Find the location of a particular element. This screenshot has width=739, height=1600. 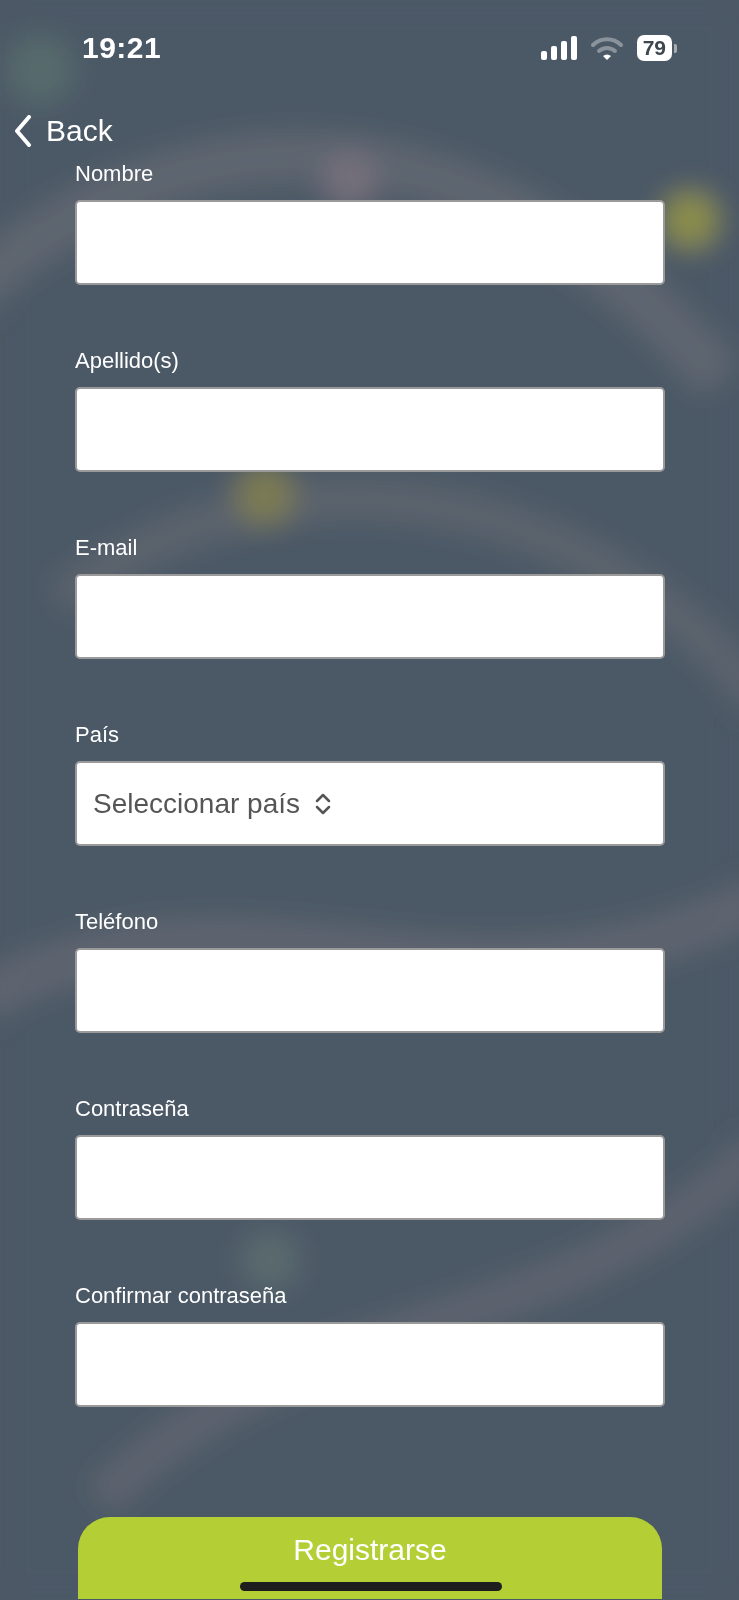

wifi-icon is located at coordinates (606, 48).